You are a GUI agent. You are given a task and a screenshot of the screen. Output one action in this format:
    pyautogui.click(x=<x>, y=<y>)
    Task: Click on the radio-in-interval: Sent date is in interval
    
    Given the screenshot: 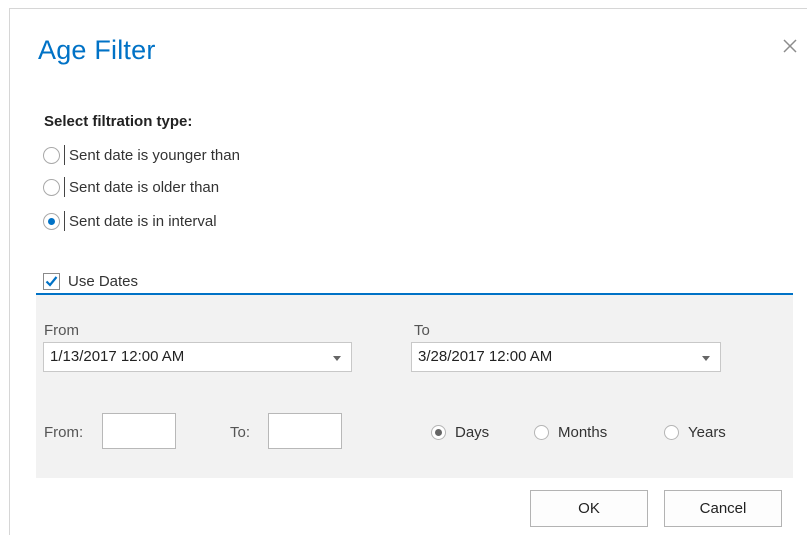 What is the action you would take?
    pyautogui.click(x=130, y=221)
    